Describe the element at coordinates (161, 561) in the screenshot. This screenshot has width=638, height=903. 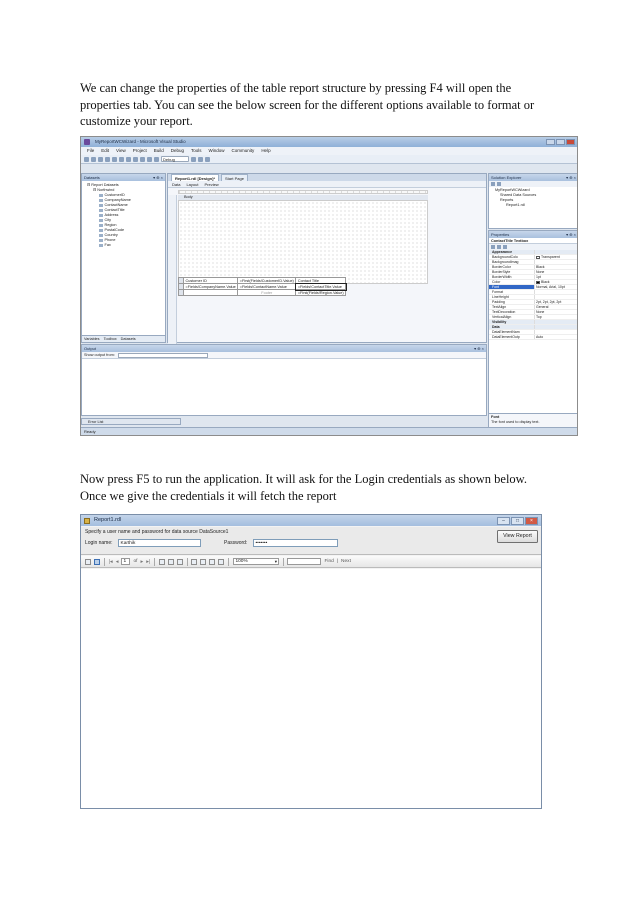
I see `back-icon` at that location.